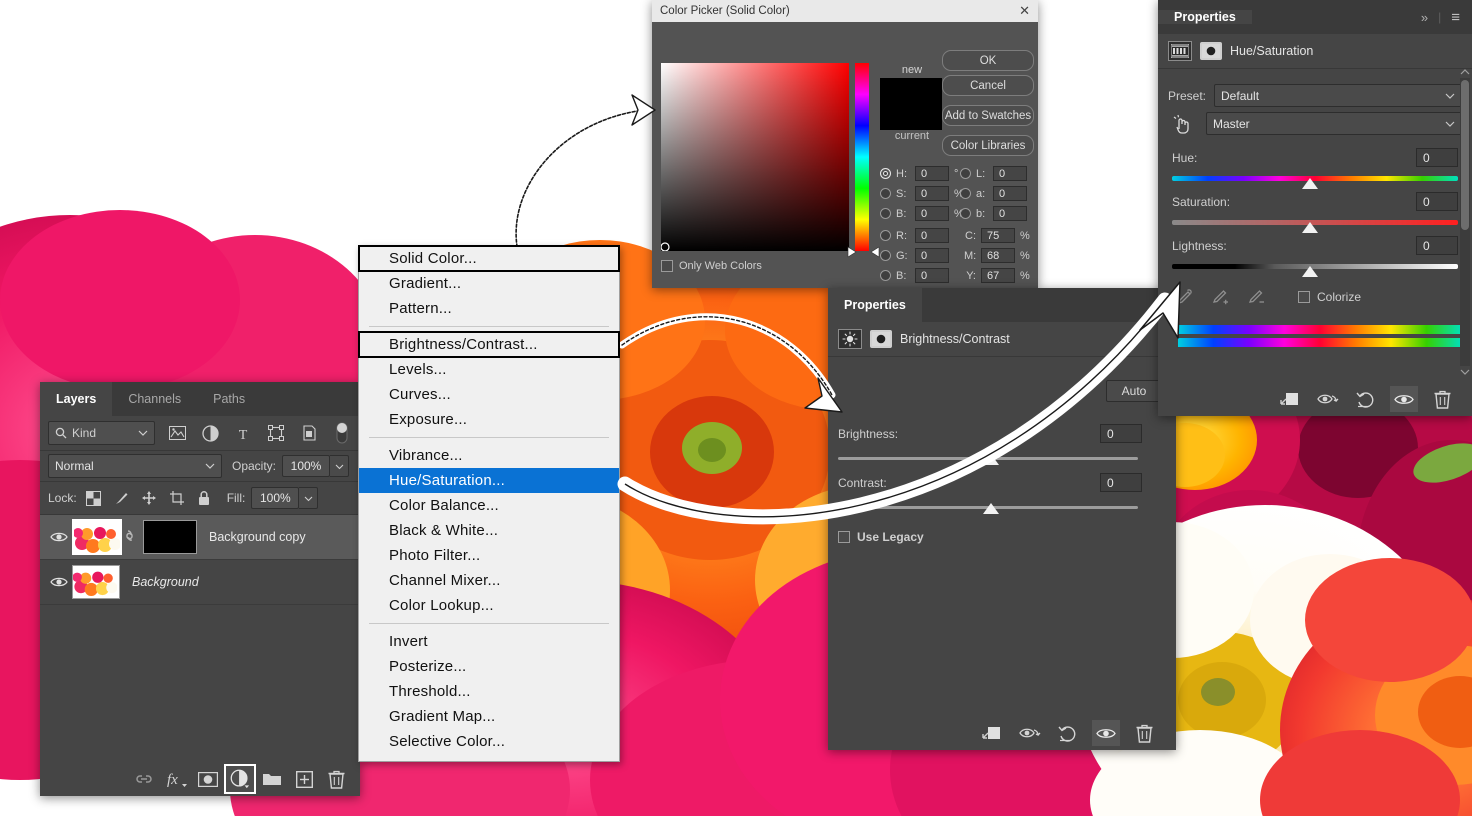 The height and width of the screenshot is (816, 1472). I want to click on colorize-row: Colorize, so click(1329, 297).